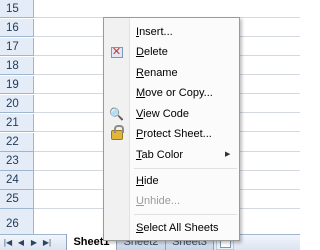 This screenshot has height=250, width=320. What do you see at coordinates (171, 181) in the screenshot?
I see `menu-item-hide: Hide` at bounding box center [171, 181].